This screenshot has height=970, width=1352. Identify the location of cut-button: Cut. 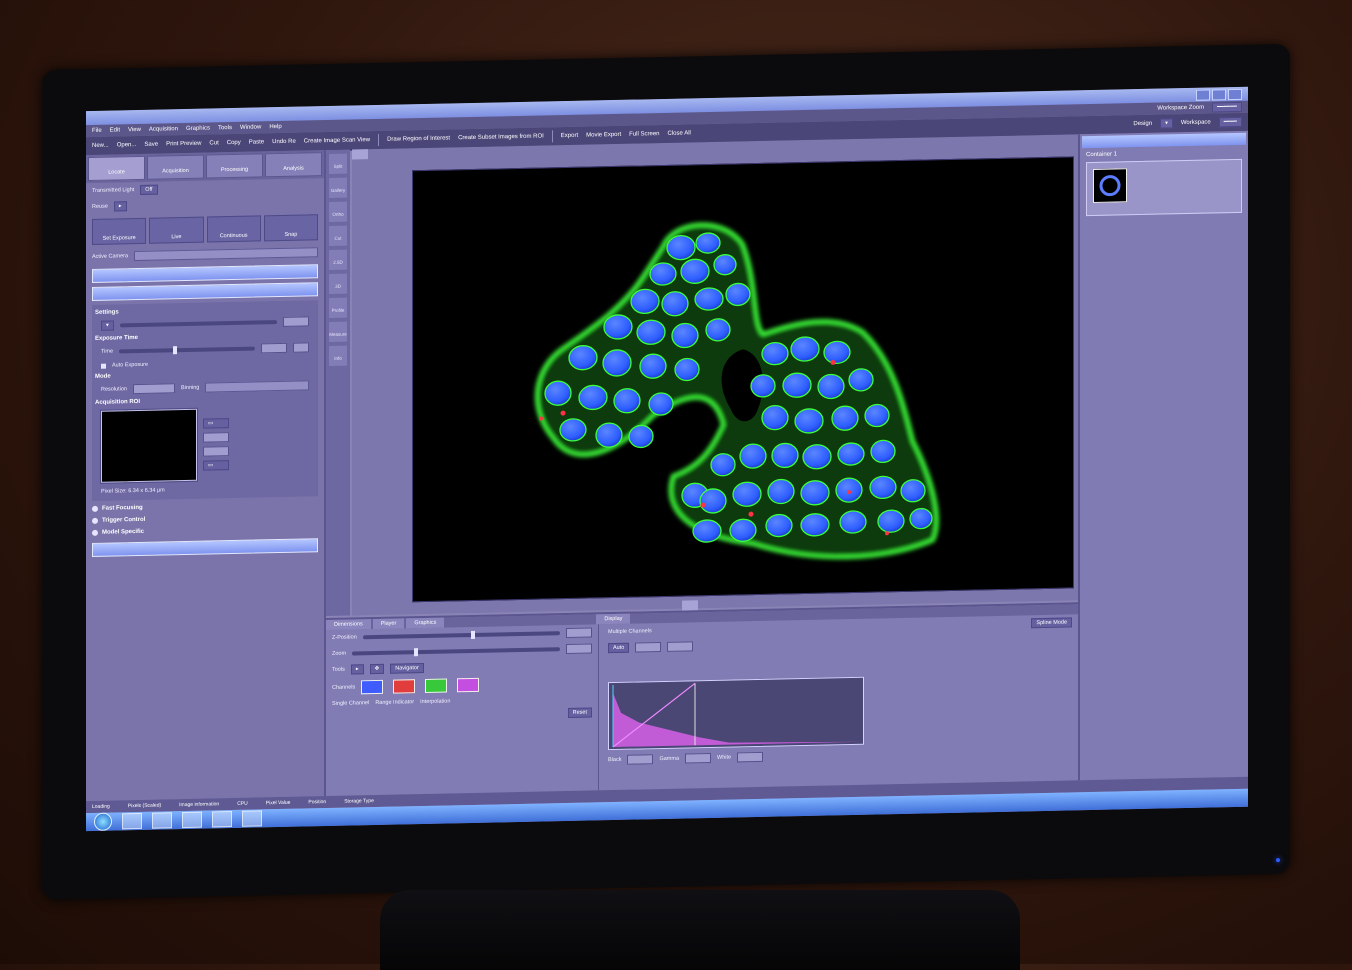
(213, 143).